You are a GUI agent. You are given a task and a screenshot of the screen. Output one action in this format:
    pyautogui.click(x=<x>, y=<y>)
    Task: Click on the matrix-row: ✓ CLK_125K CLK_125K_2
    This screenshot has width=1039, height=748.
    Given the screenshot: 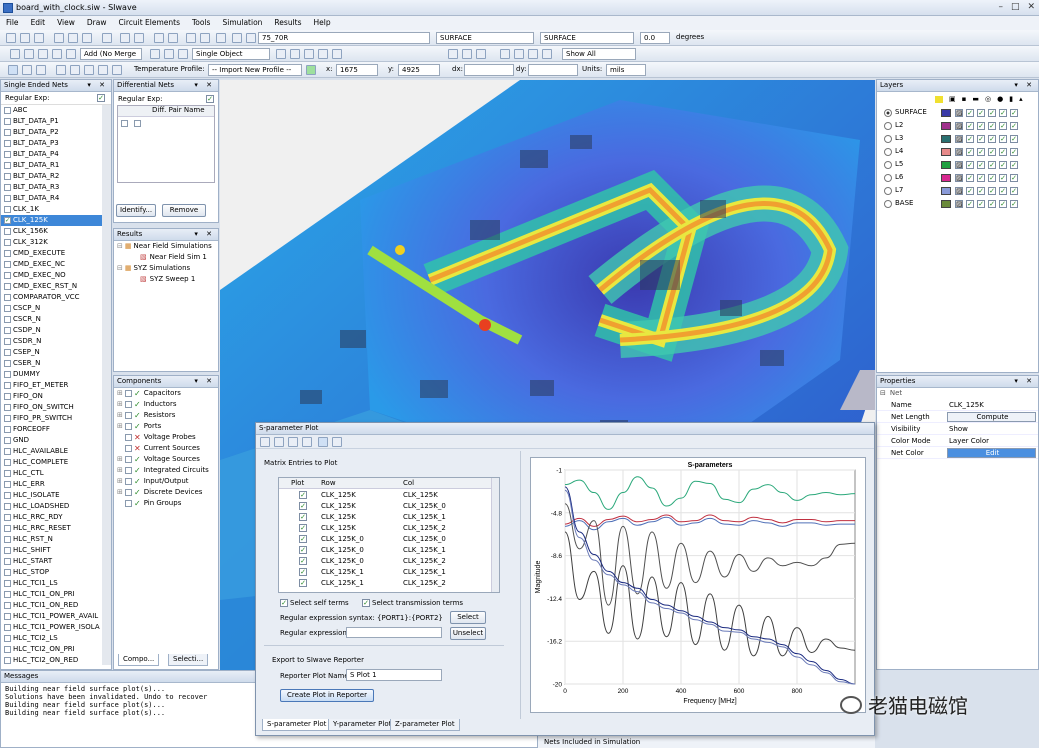 What is the action you would take?
    pyautogui.click(x=389, y=527)
    